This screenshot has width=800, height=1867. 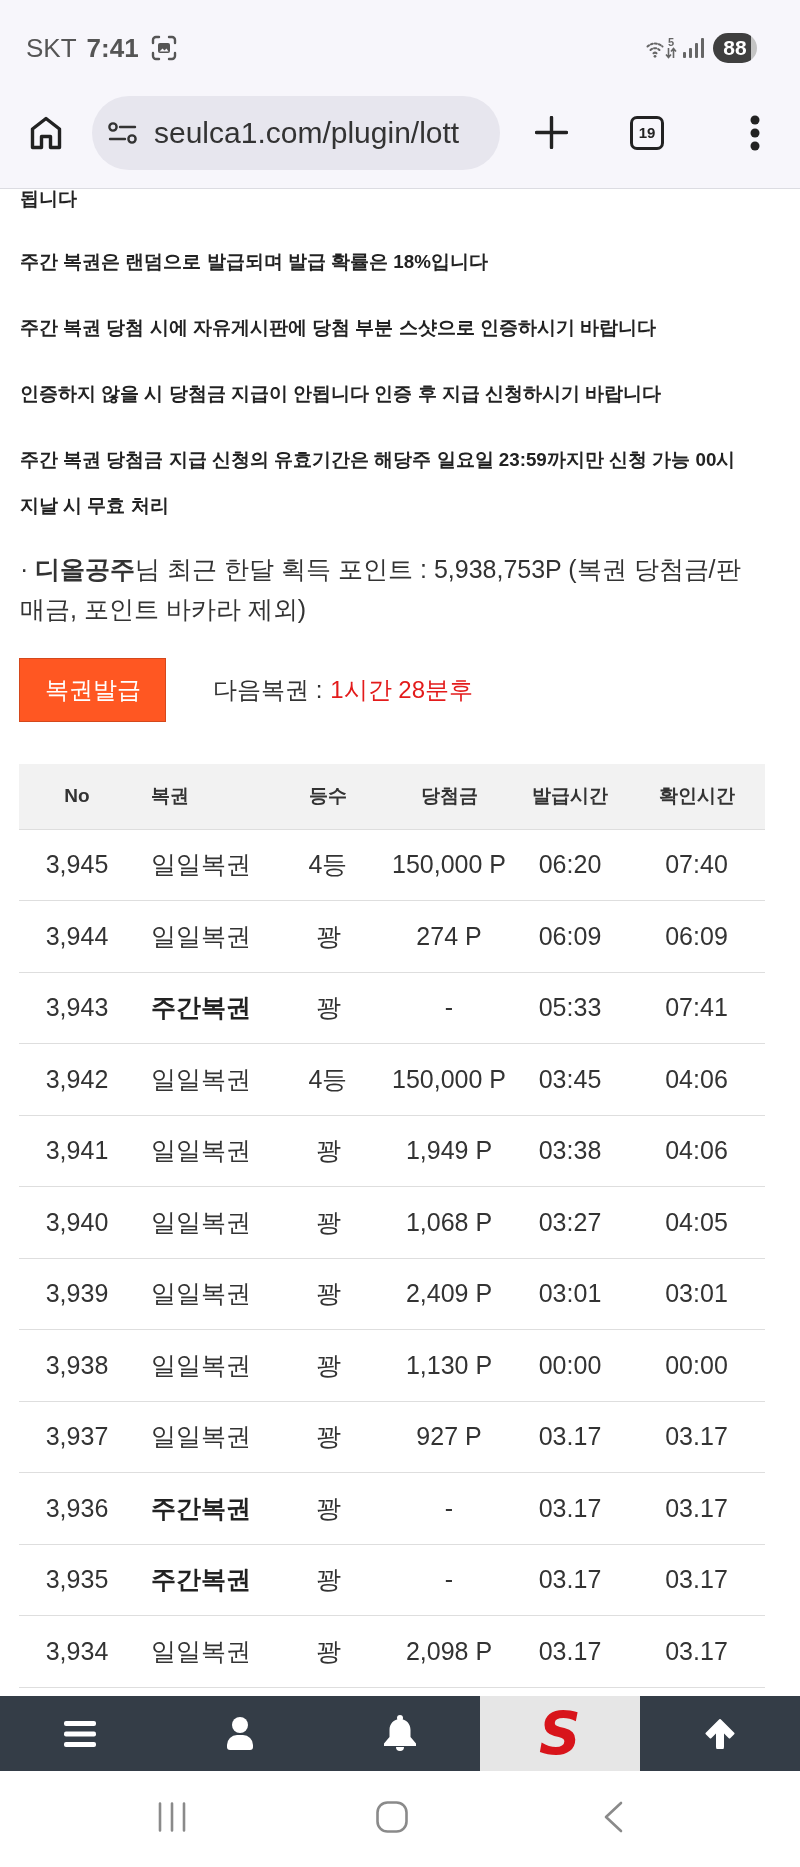 What do you see at coordinates (647, 132) in the screenshot?
I see `tab-count-button: 19` at bounding box center [647, 132].